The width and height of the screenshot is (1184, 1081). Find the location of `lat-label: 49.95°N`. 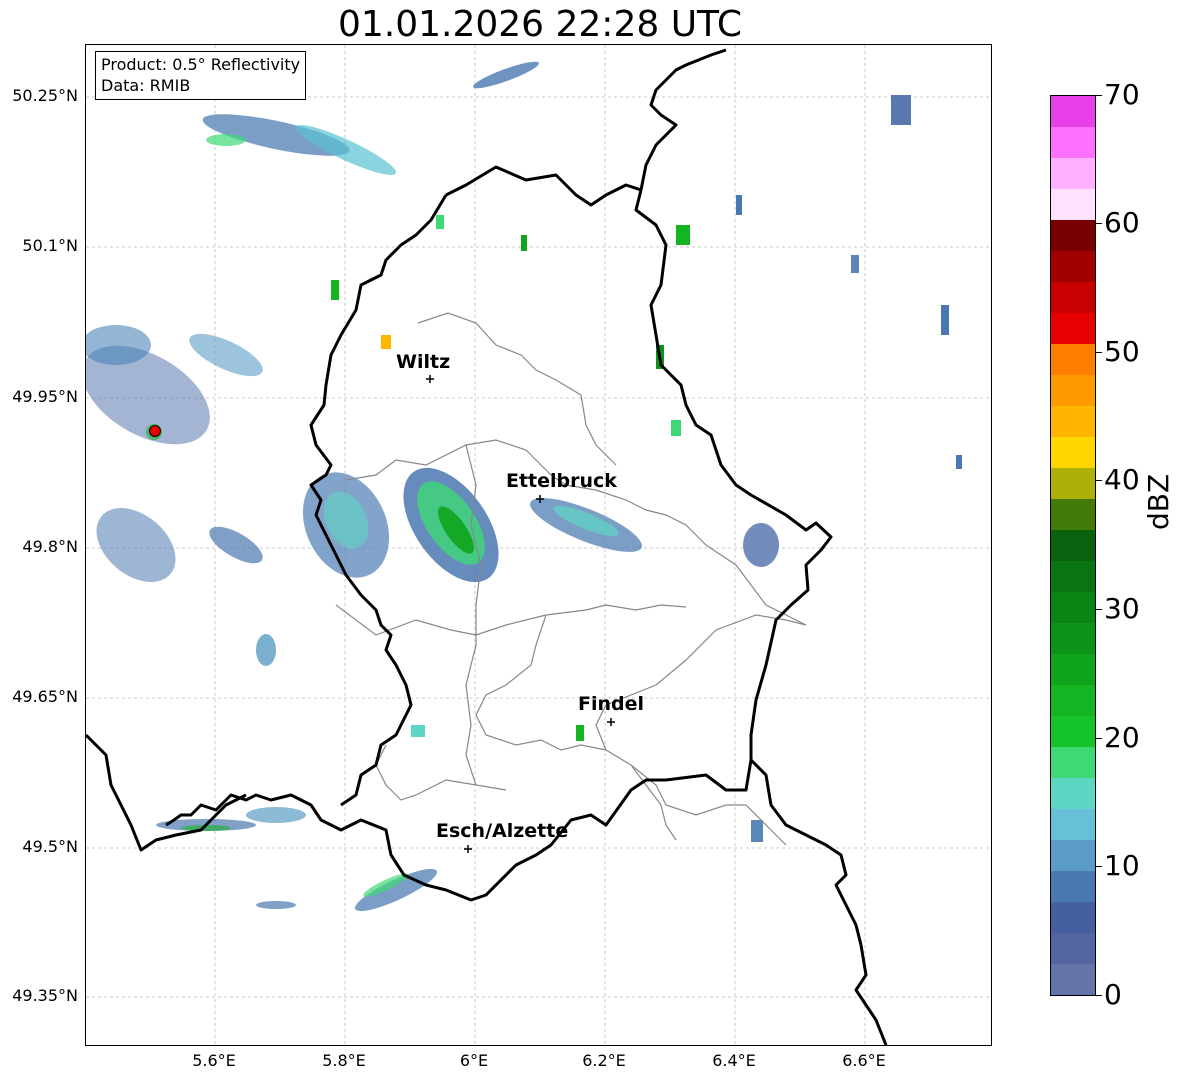

lat-label: 49.95°N is located at coordinates (45, 396).